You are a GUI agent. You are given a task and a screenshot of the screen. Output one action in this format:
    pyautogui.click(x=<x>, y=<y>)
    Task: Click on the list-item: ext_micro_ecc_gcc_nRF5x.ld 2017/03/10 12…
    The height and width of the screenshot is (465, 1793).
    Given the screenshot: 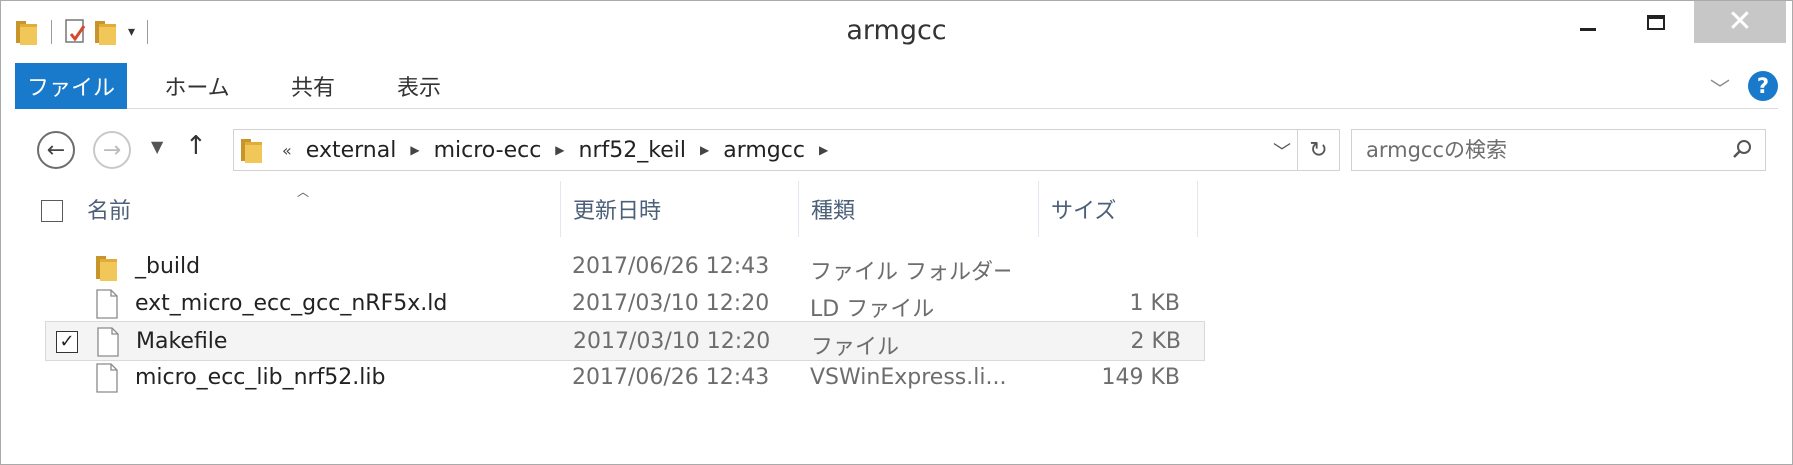 What is the action you would take?
    pyautogui.click(x=625, y=304)
    